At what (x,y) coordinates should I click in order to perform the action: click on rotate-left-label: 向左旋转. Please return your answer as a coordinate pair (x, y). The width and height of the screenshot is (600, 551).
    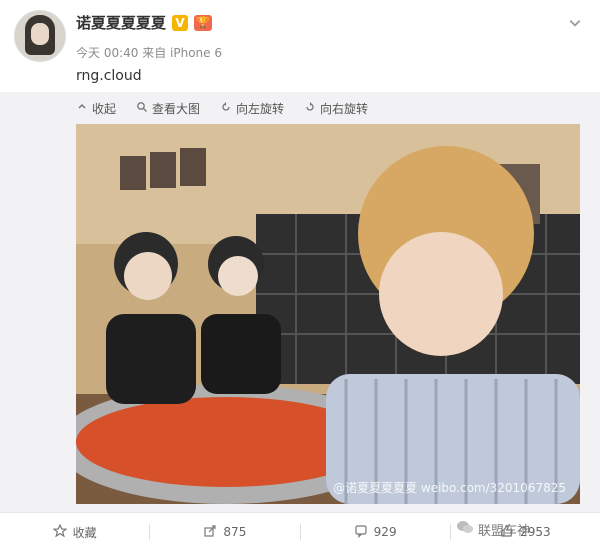
    Looking at the image, I should click on (260, 109).